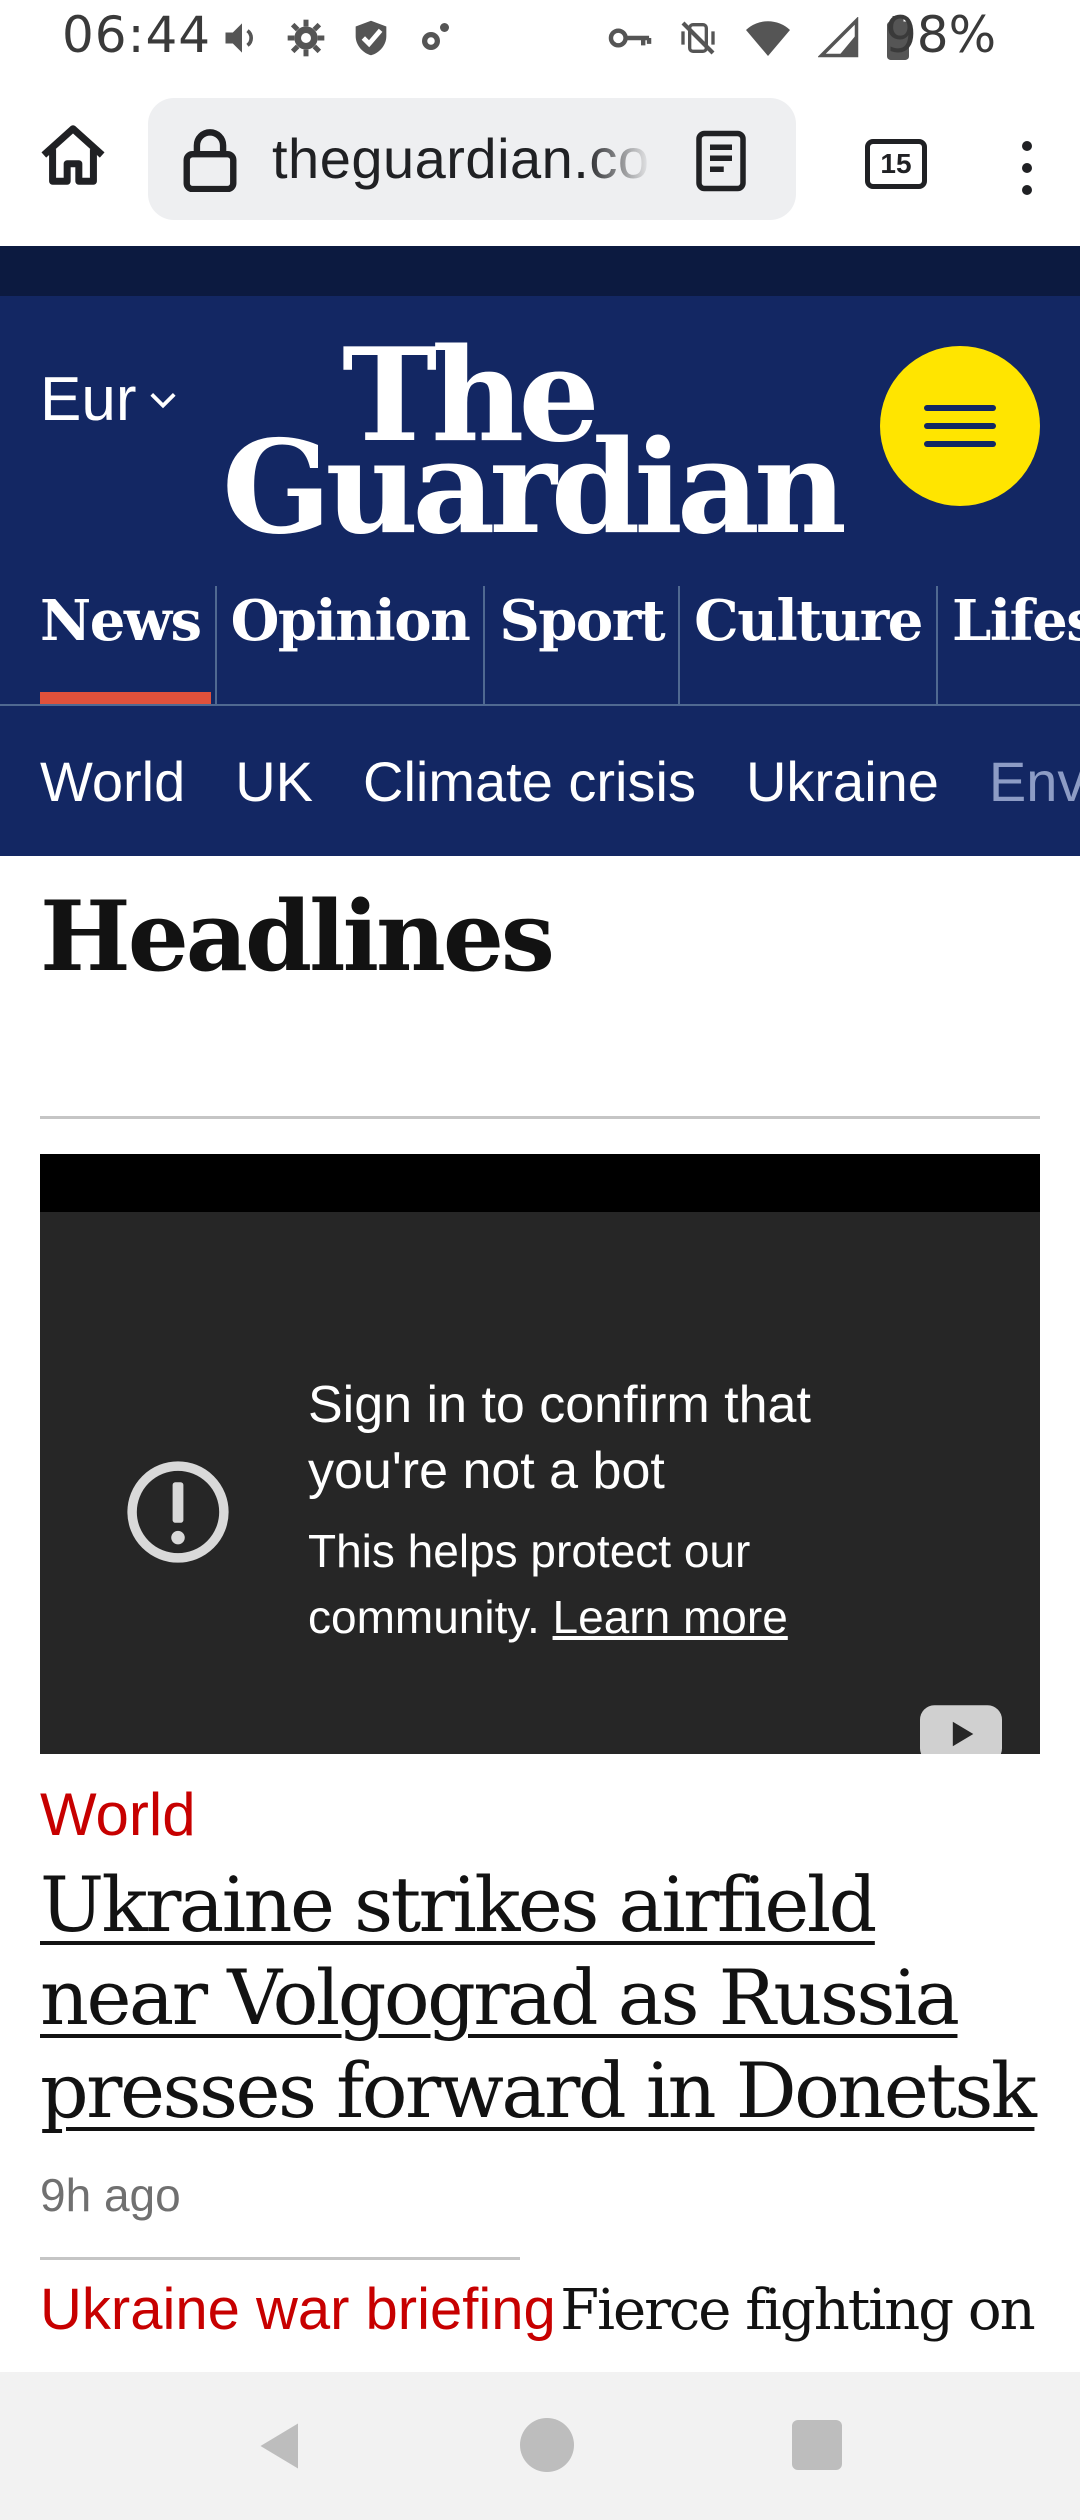  I want to click on lock-icon, so click(210, 160).